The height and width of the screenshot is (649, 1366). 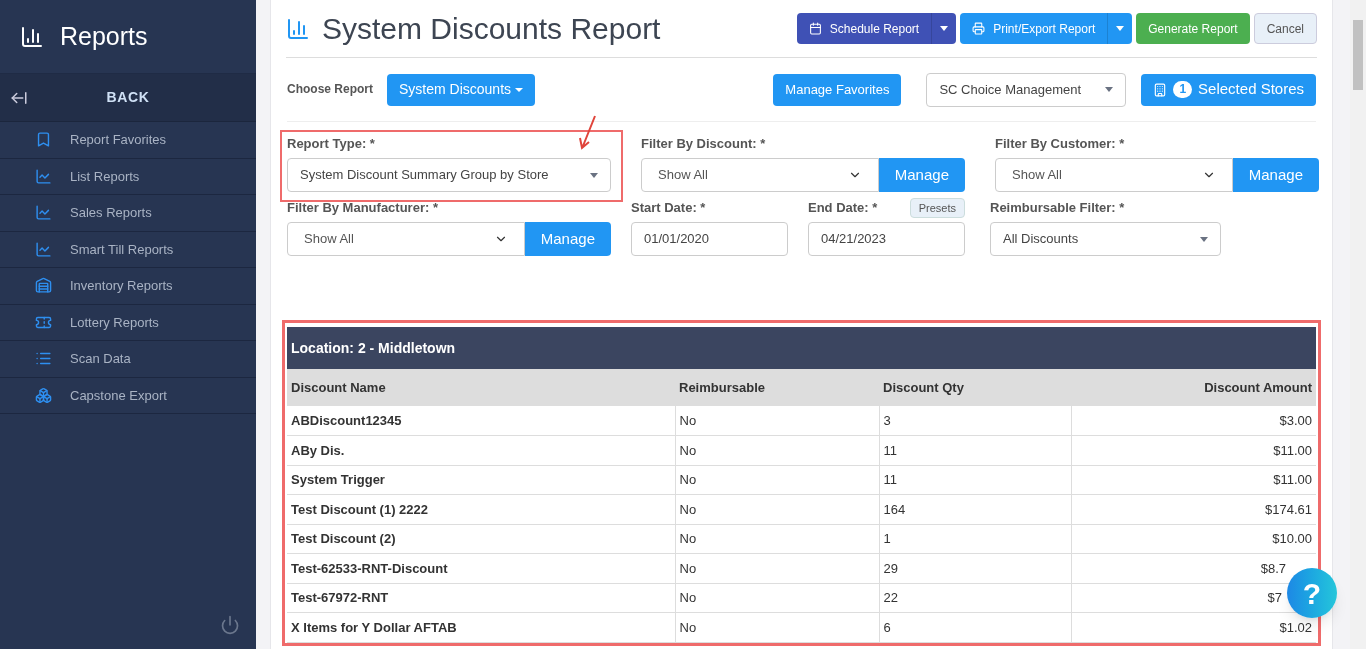 I want to click on table-cell: Test Discount (1) 2222, so click(x=481, y=509).